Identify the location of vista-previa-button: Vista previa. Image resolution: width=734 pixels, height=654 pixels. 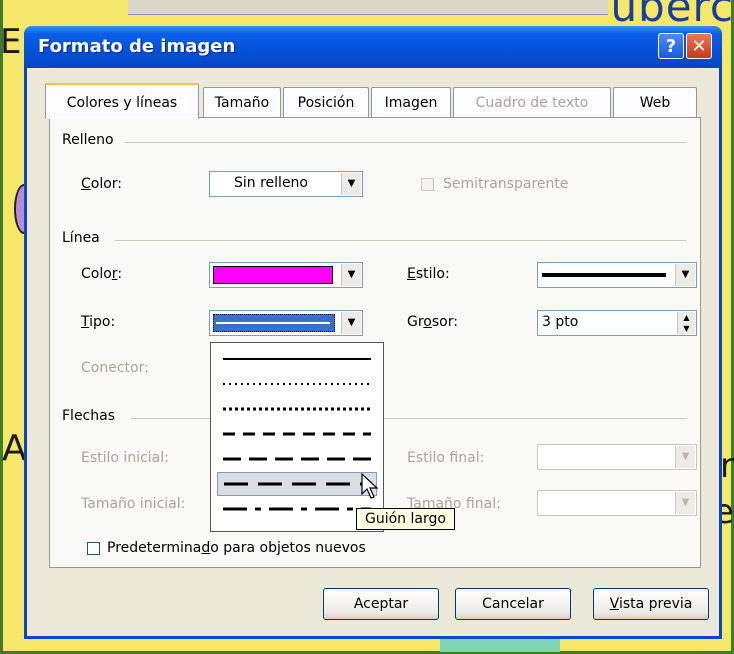
(651, 604).